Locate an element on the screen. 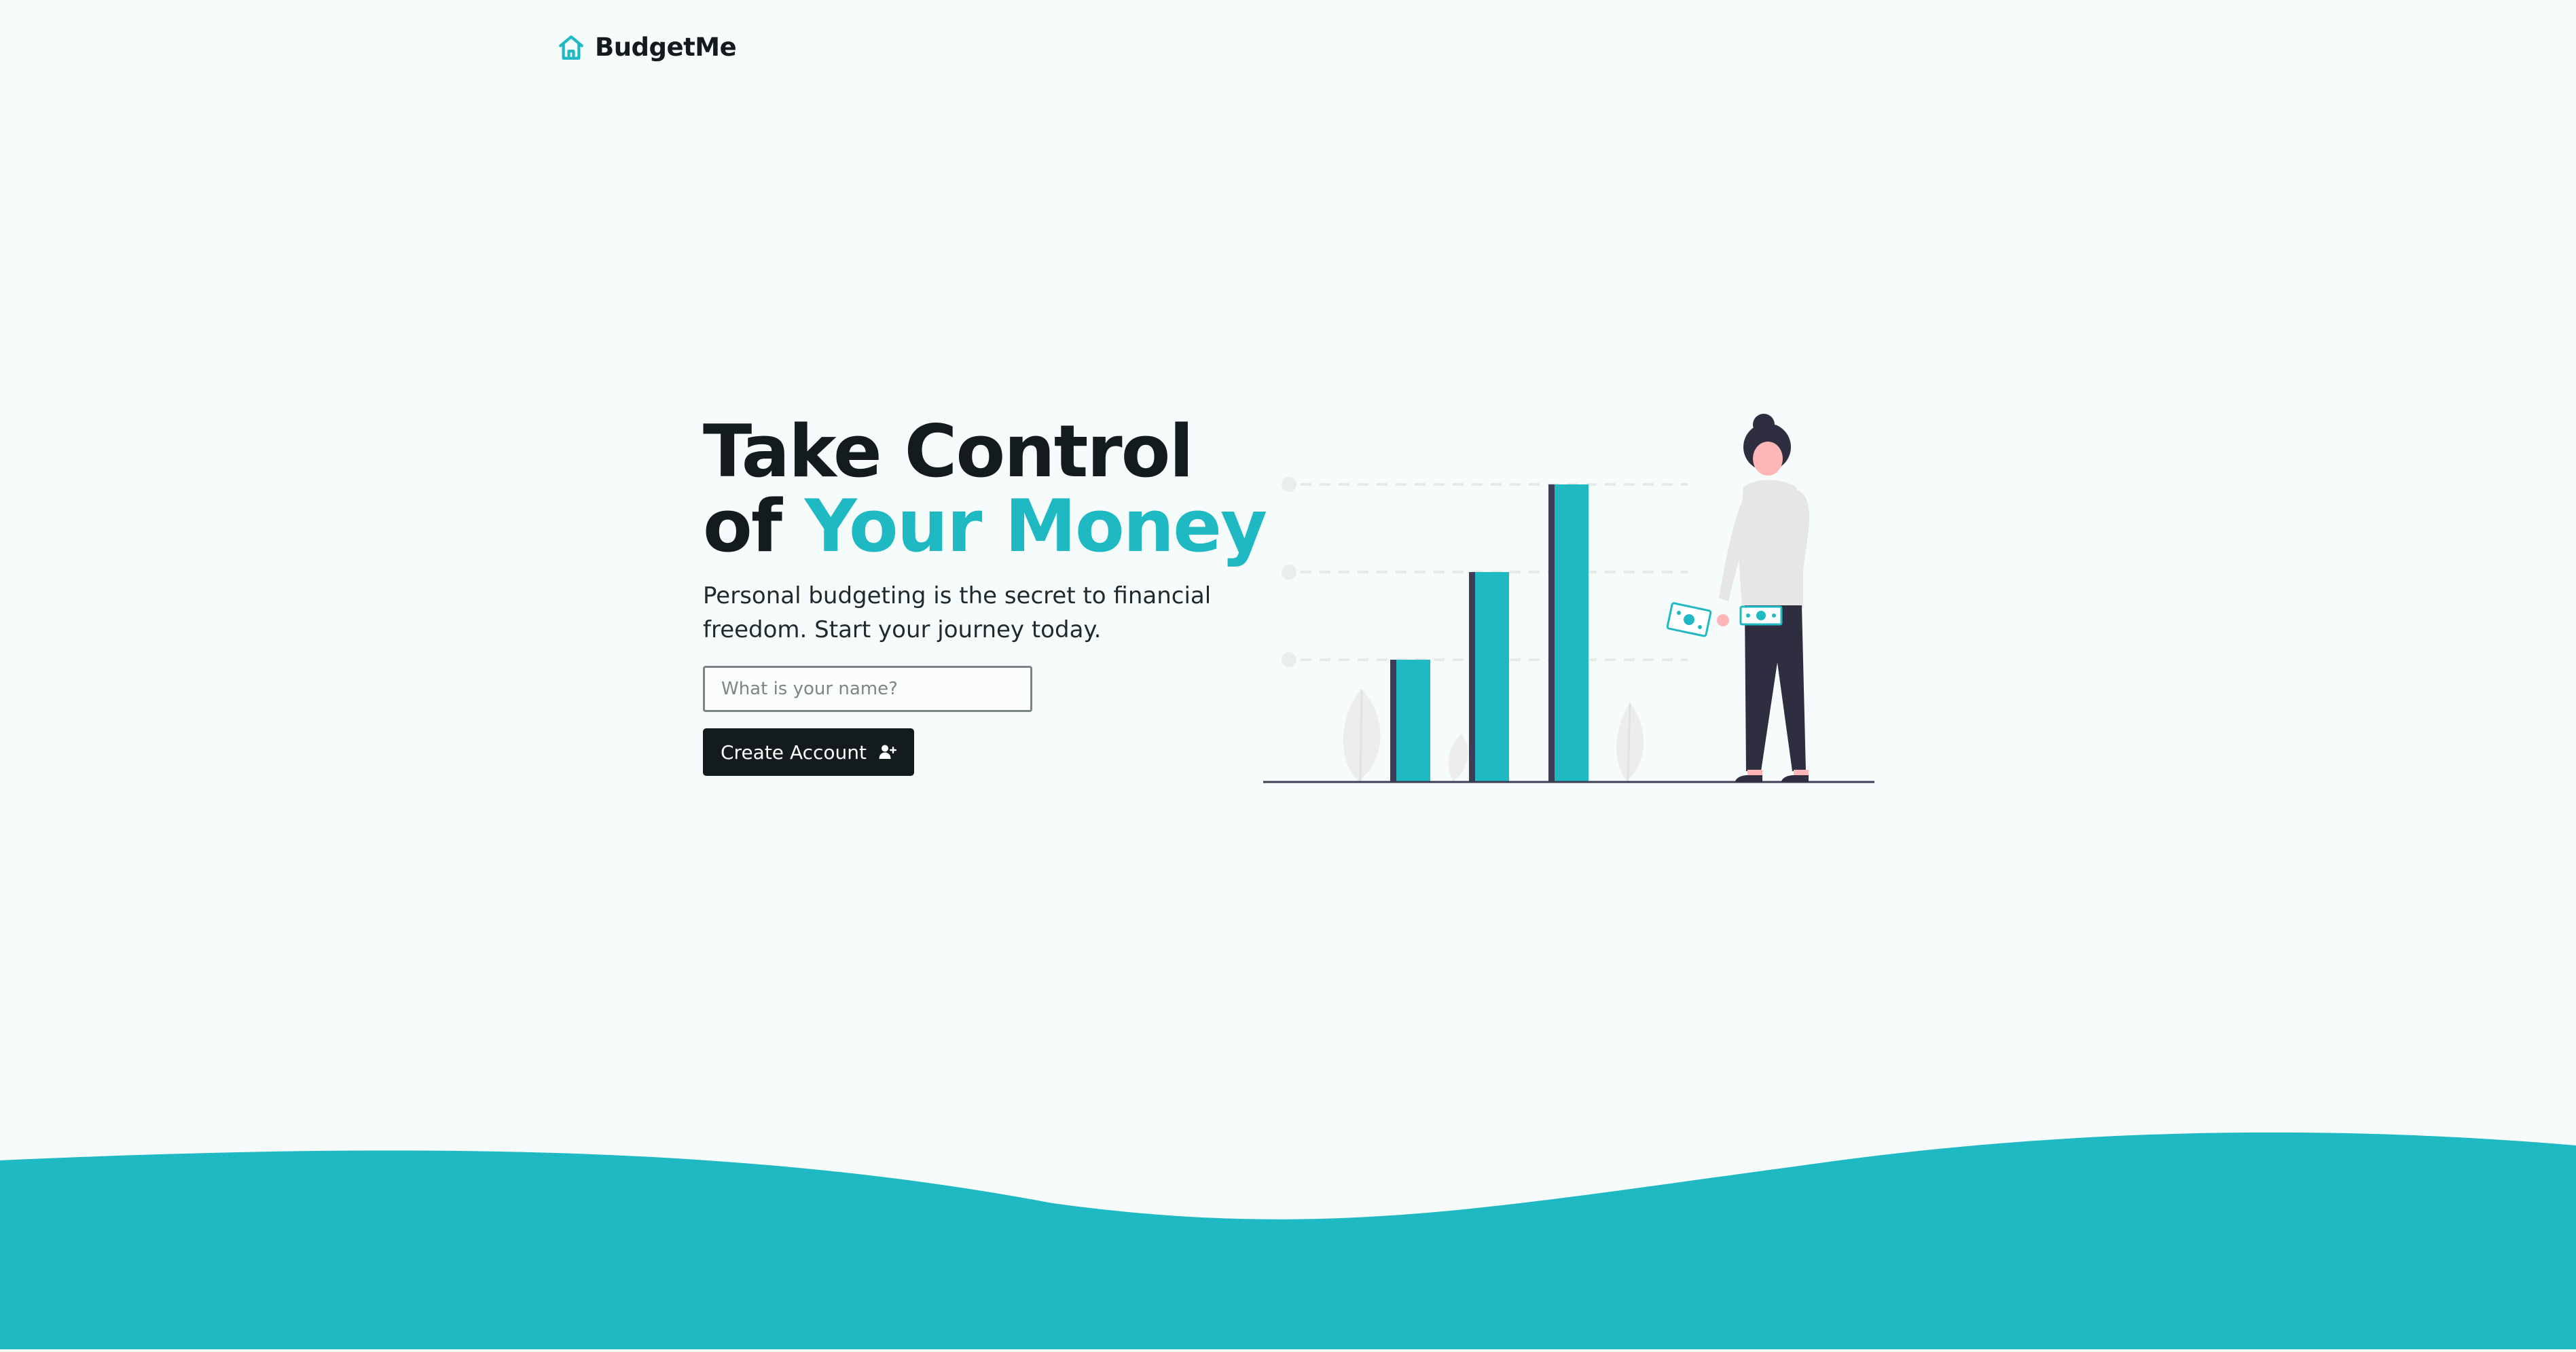 This screenshot has width=2576, height=1352. brand-logo: BudgetMe is located at coordinates (647, 47).